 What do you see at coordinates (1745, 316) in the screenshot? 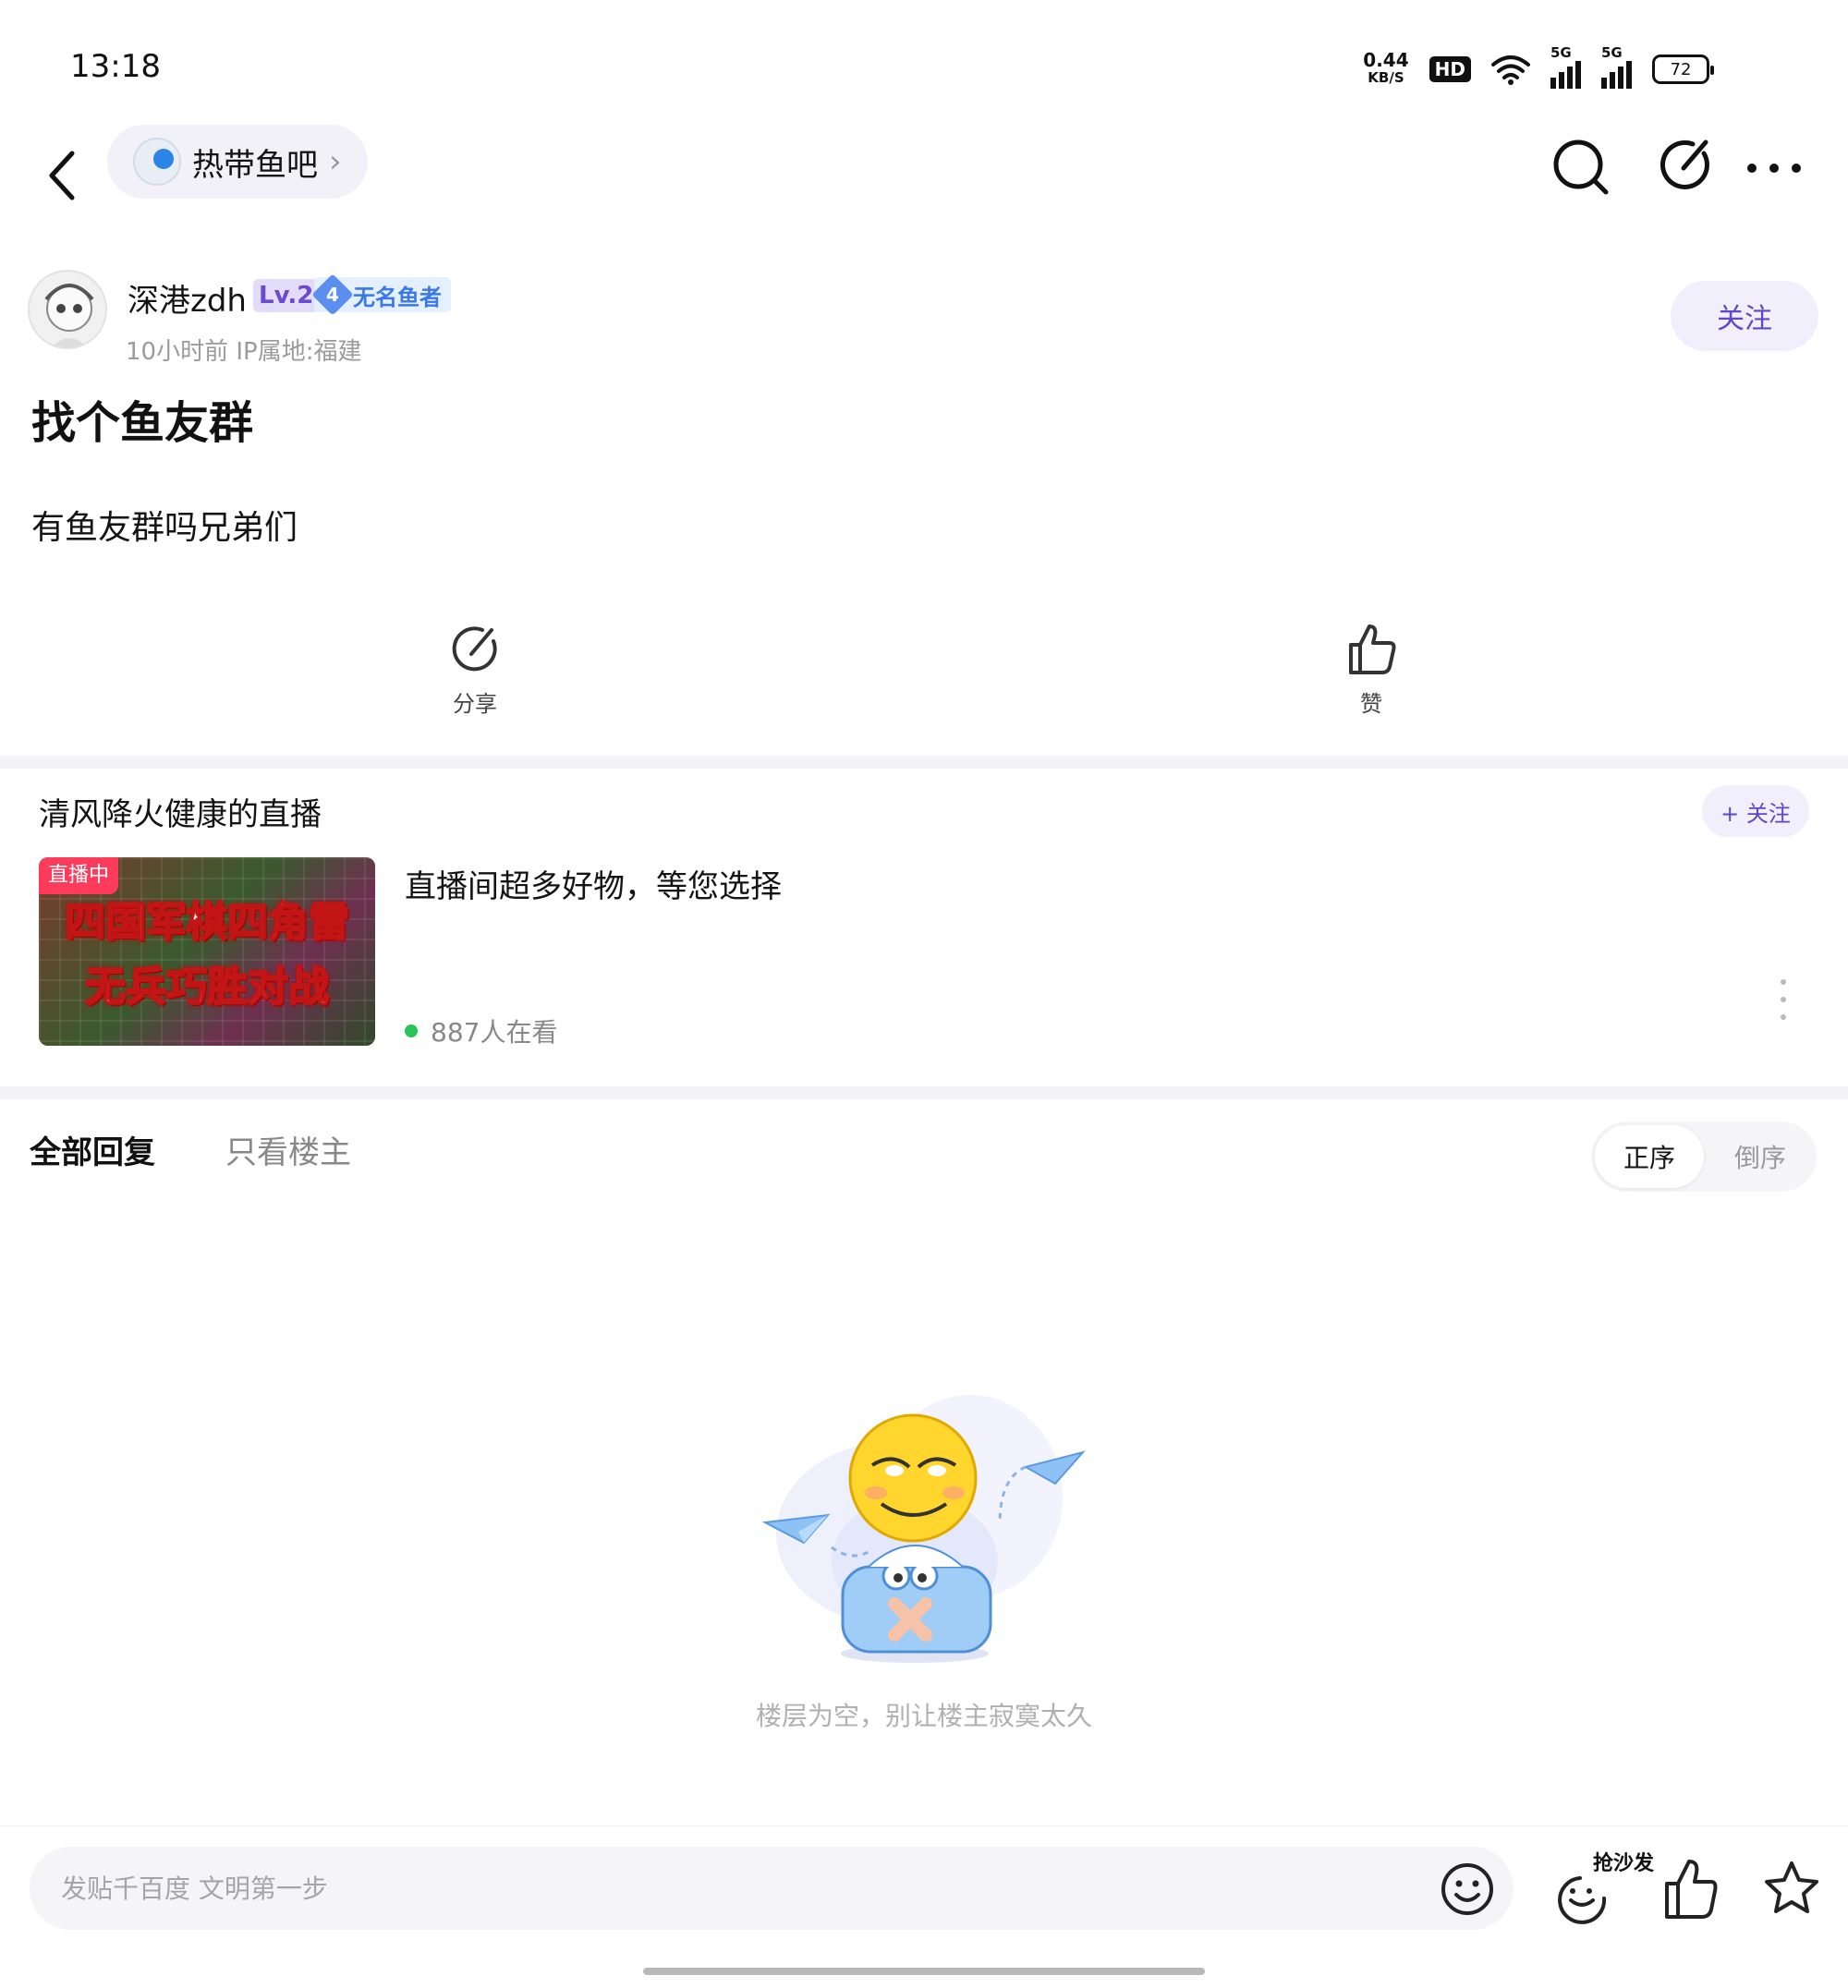
I see `follow-button: 关注` at bounding box center [1745, 316].